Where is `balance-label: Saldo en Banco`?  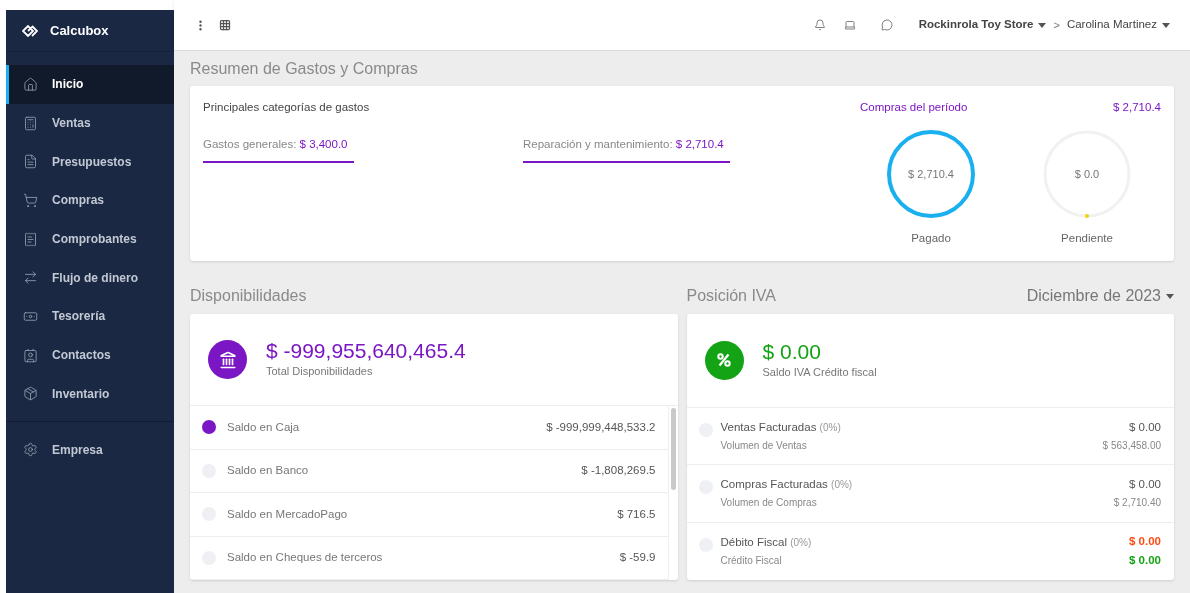
balance-label: Saldo en Banco is located at coordinates (268, 471).